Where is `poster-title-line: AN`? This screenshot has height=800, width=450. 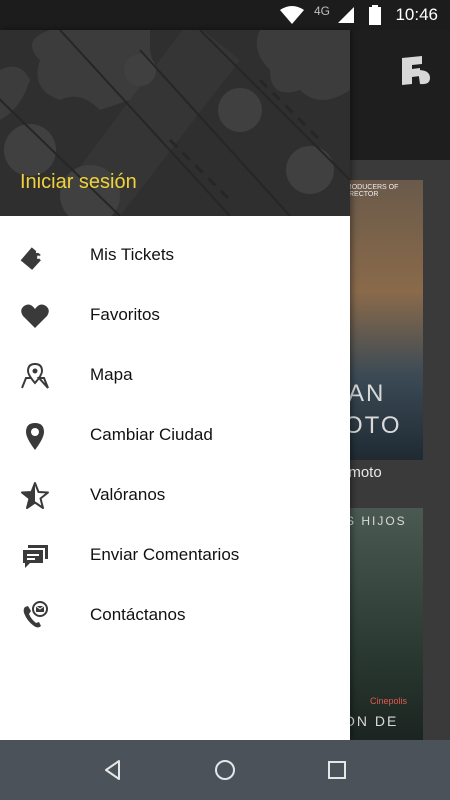
poster-title-line: AN is located at coordinates (367, 393).